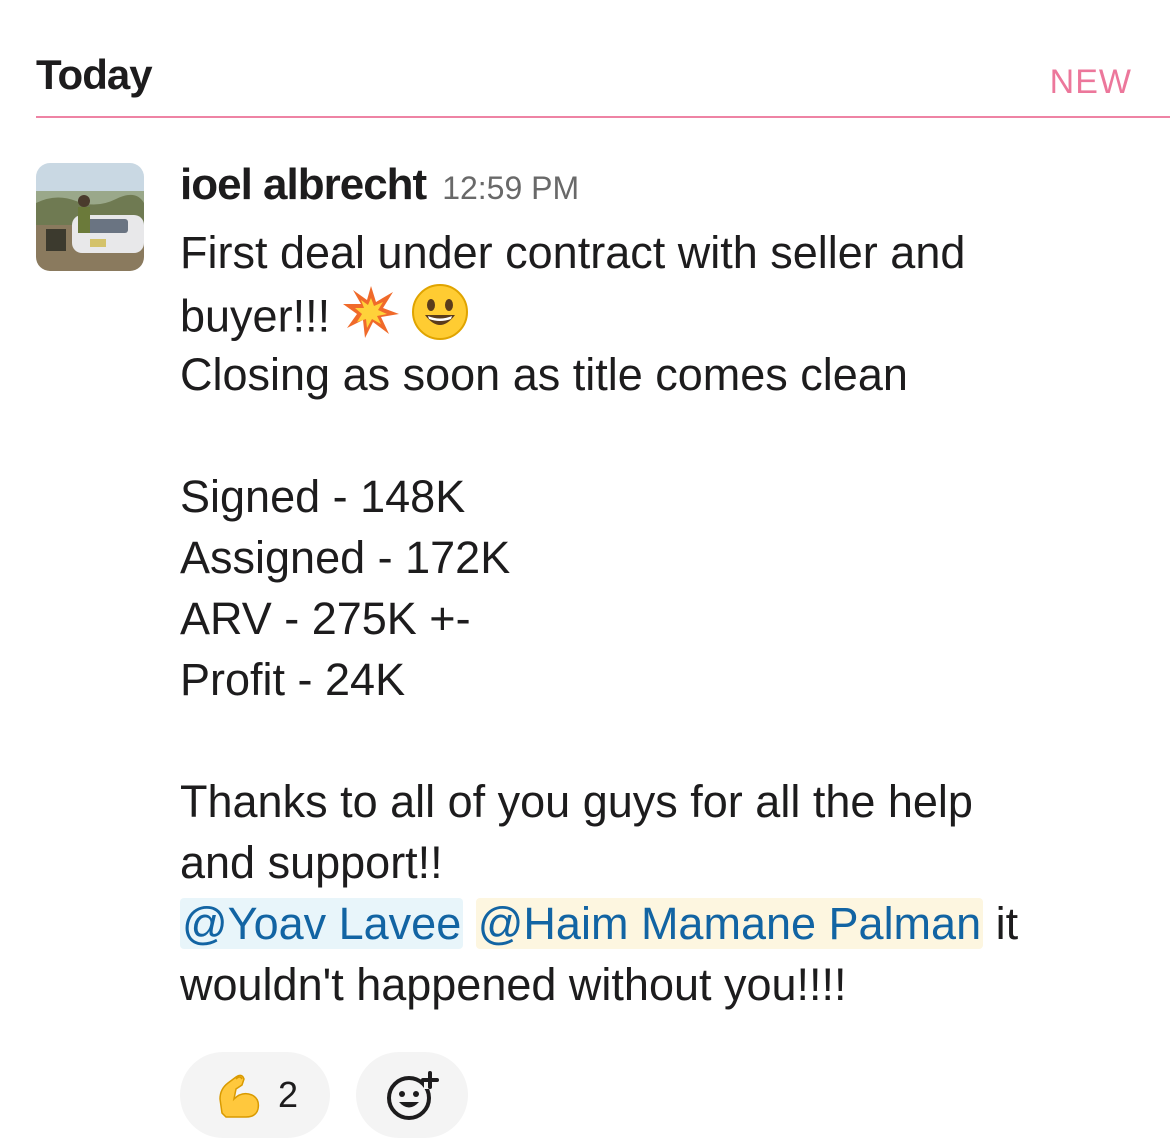 Image resolution: width=1170 pixels, height=1144 pixels. I want to click on message-line: buyer!!!, so click(660, 313).